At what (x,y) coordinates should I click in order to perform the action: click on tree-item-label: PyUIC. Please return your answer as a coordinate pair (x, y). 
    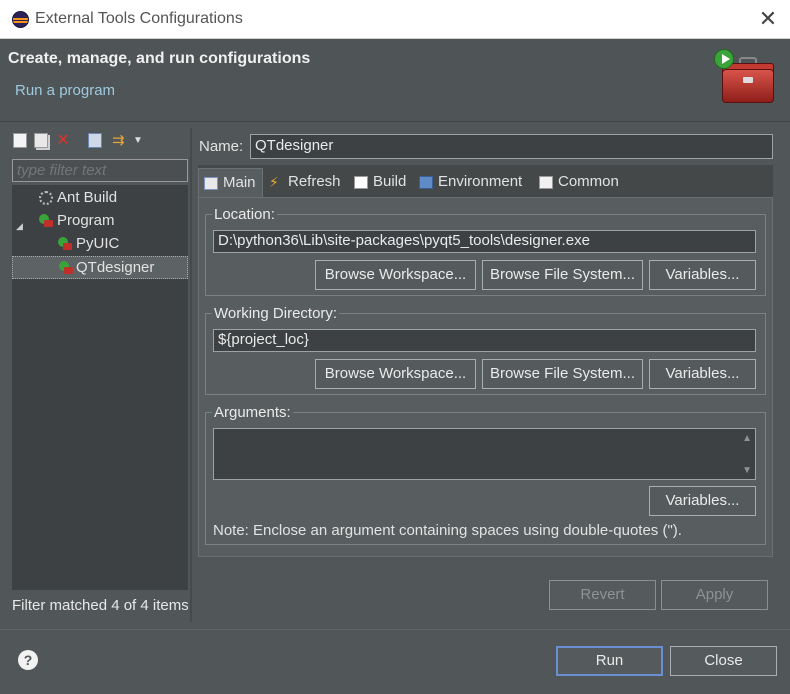
    Looking at the image, I should click on (98, 243).